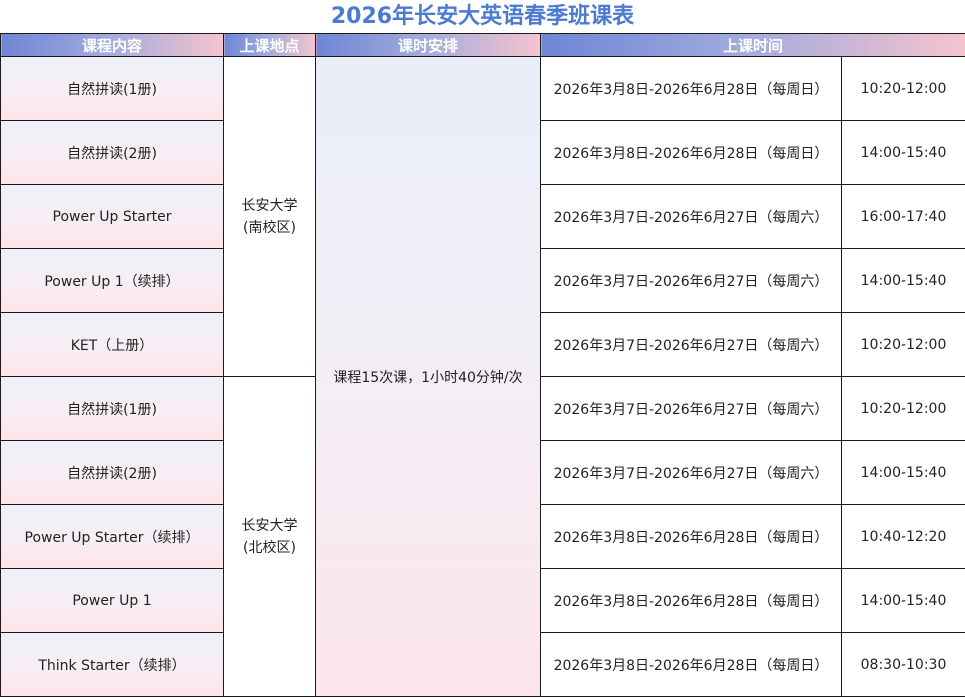  Describe the element at coordinates (902, 664) in the screenshot. I see `time-cell: 08:30-10:30` at that location.